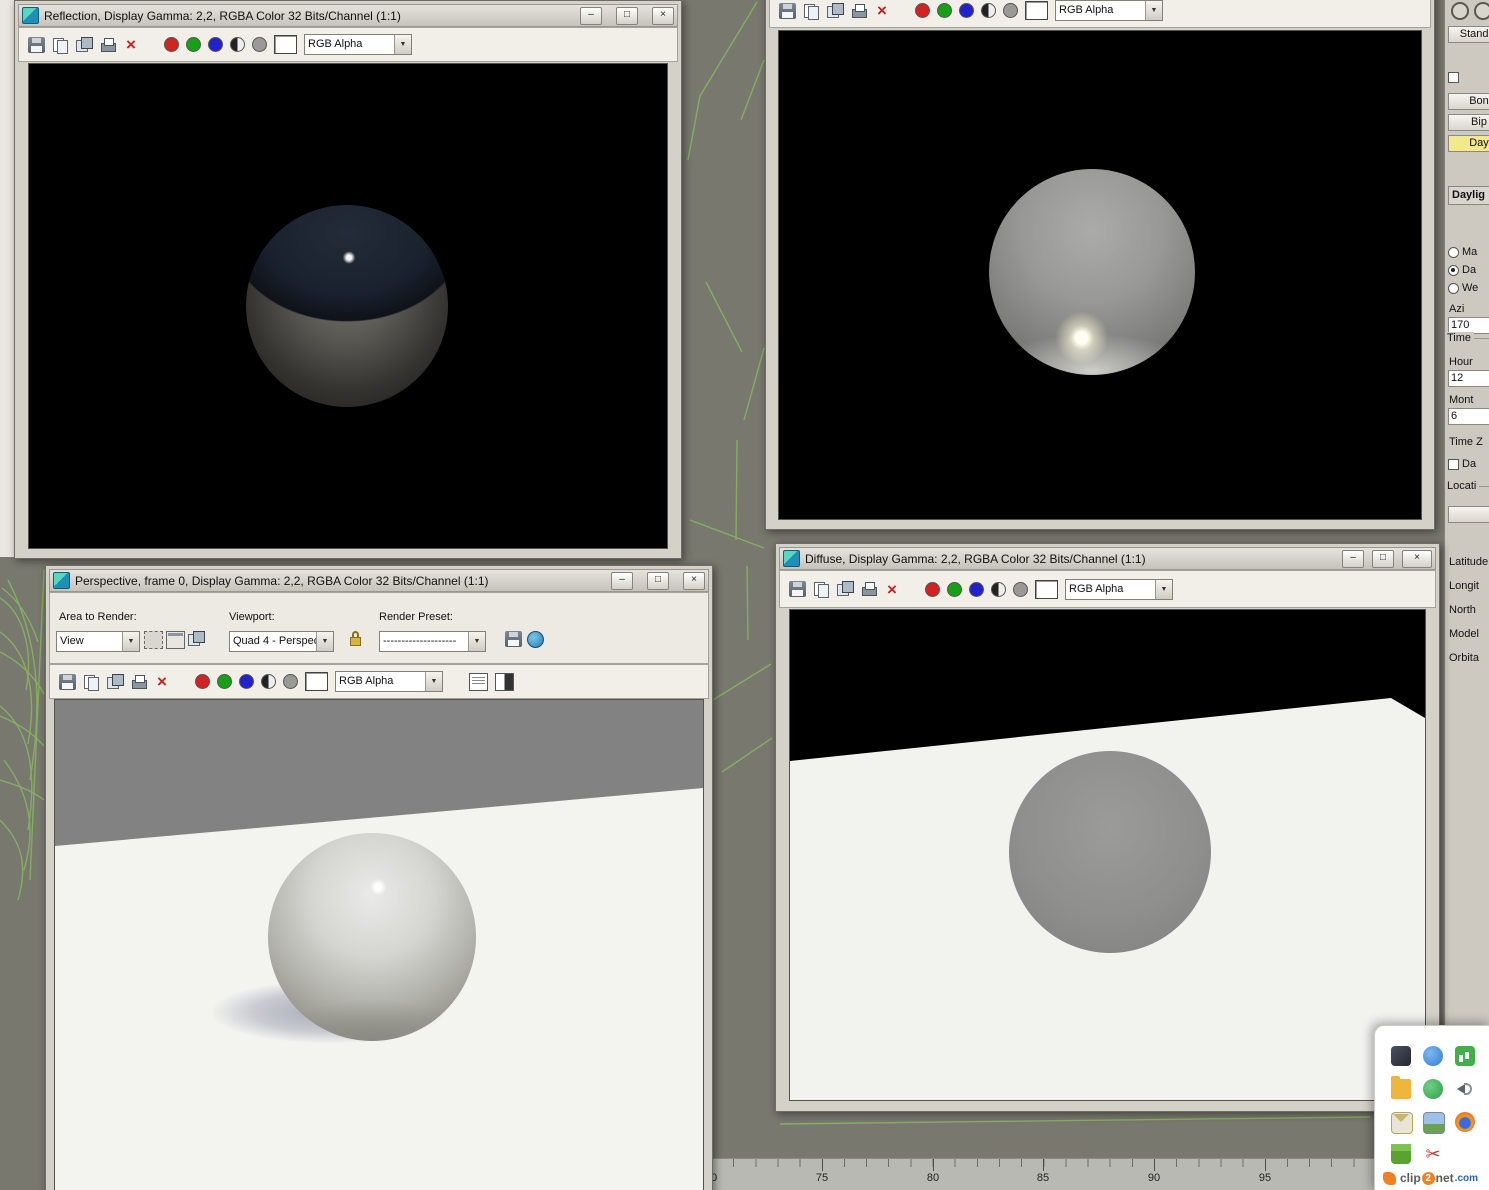  What do you see at coordinates (1089, 1174) in the screenshot?
I see `time-track-bar: 70 75 80 85 90 95` at bounding box center [1089, 1174].